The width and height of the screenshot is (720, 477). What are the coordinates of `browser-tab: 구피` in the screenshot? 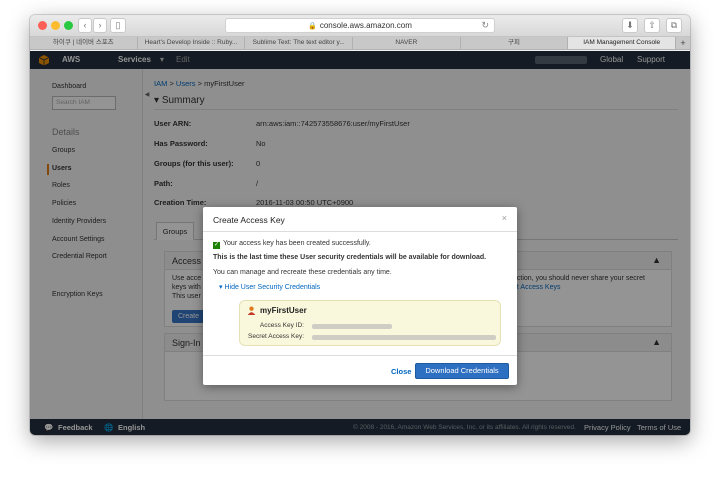 It's located at (515, 43).